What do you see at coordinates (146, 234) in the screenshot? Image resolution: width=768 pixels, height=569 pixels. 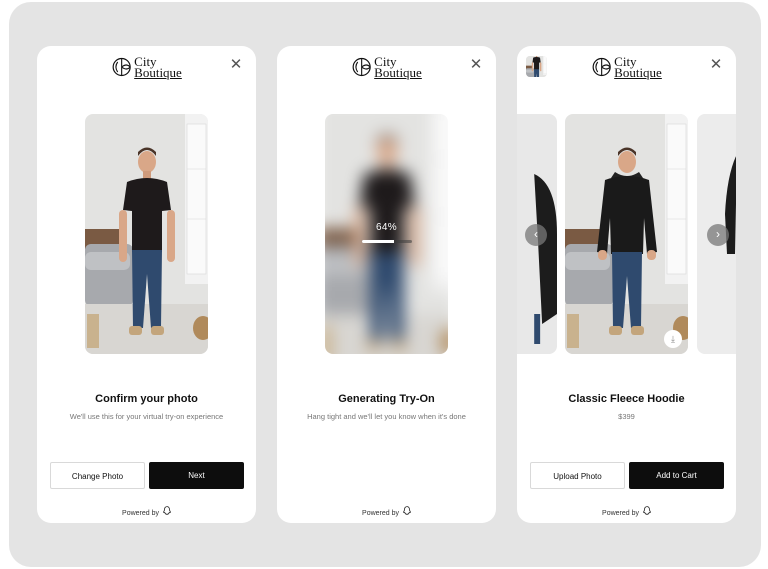 I see `user-photo` at bounding box center [146, 234].